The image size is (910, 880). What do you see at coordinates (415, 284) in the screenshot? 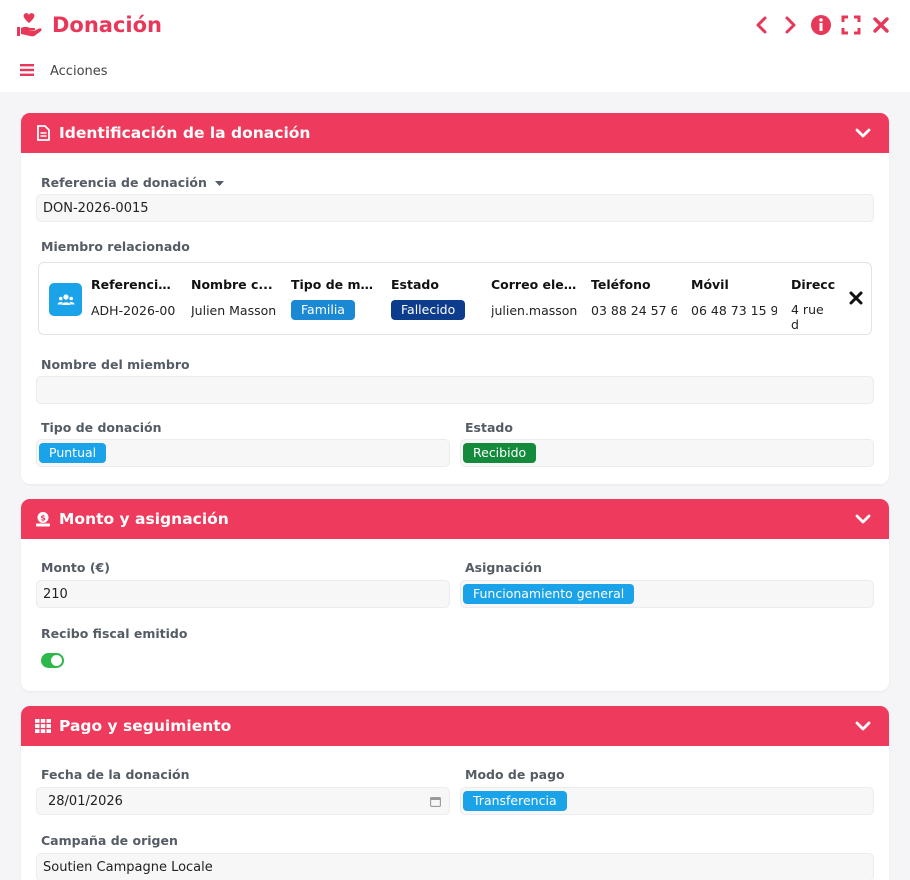
I see `member-header: Estado` at bounding box center [415, 284].